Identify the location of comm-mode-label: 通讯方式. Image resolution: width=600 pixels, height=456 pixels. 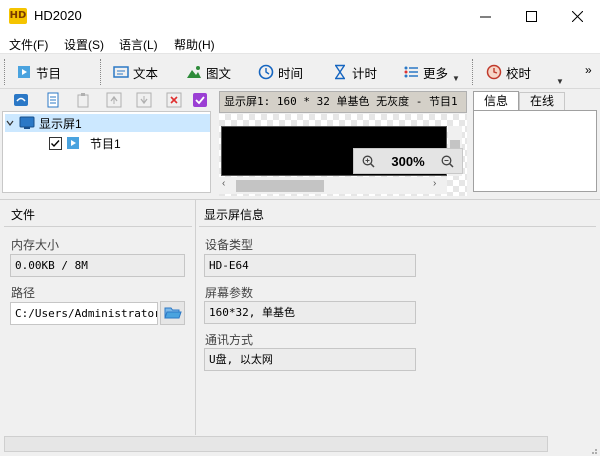
(229, 340).